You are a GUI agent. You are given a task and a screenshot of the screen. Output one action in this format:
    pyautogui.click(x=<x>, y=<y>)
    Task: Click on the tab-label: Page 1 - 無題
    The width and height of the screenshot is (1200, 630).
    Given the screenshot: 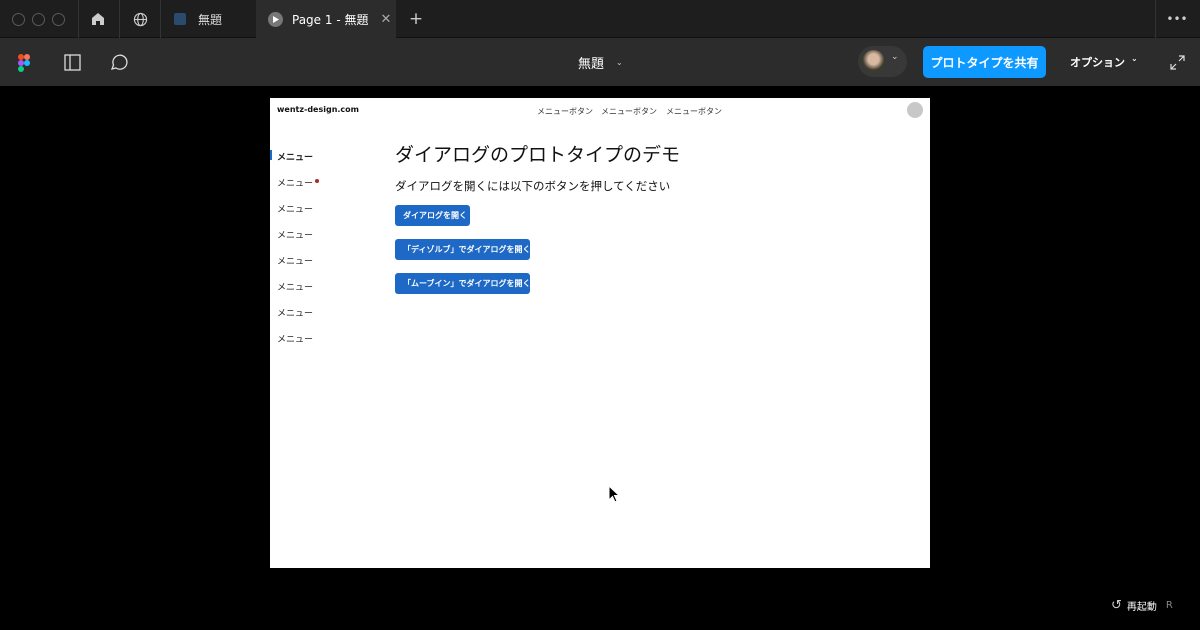 What is the action you would take?
    pyautogui.click(x=330, y=19)
    